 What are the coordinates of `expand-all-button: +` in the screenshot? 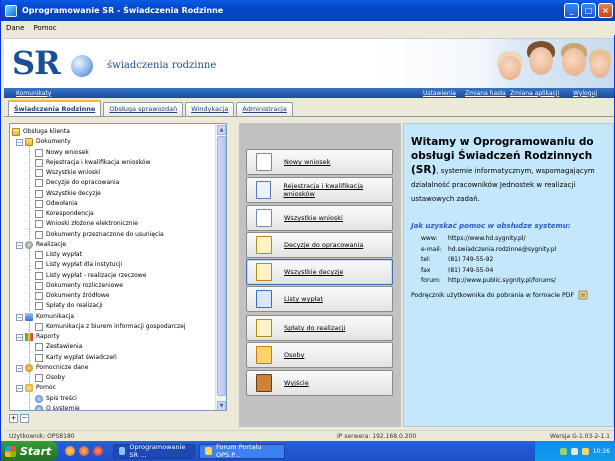 It's located at (13, 418).